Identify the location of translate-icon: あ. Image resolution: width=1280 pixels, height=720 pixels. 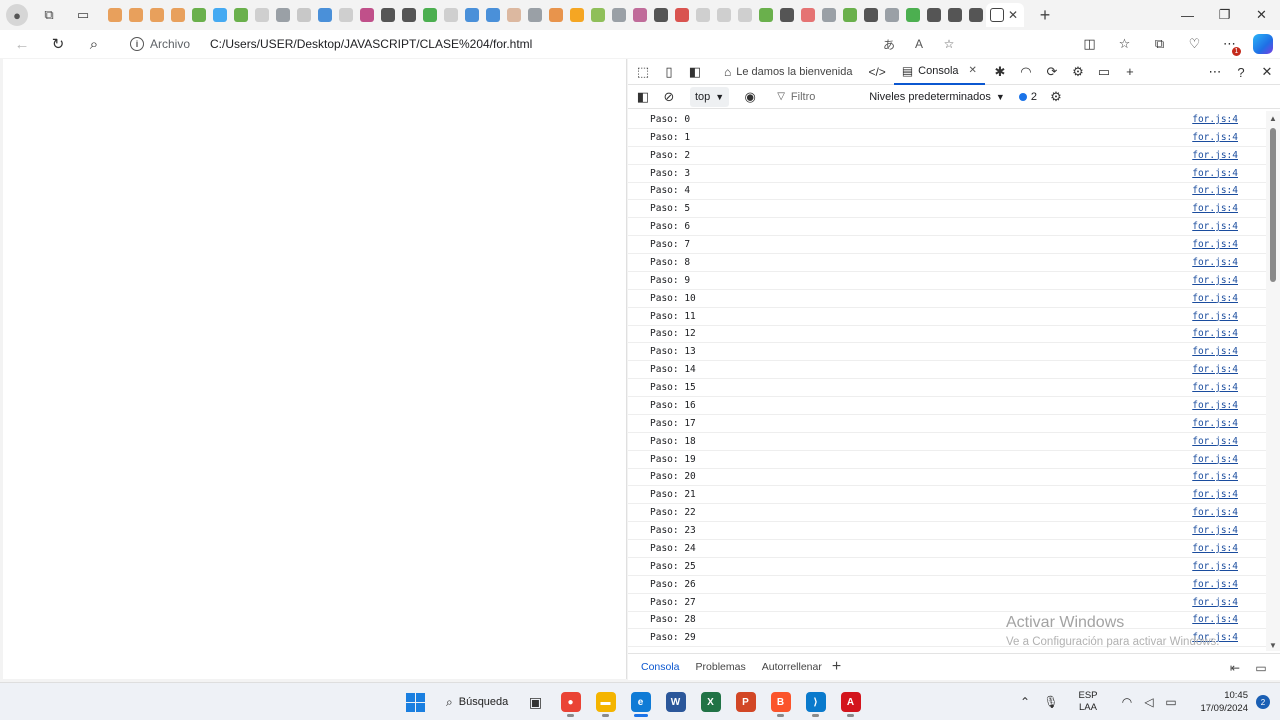
(889, 44).